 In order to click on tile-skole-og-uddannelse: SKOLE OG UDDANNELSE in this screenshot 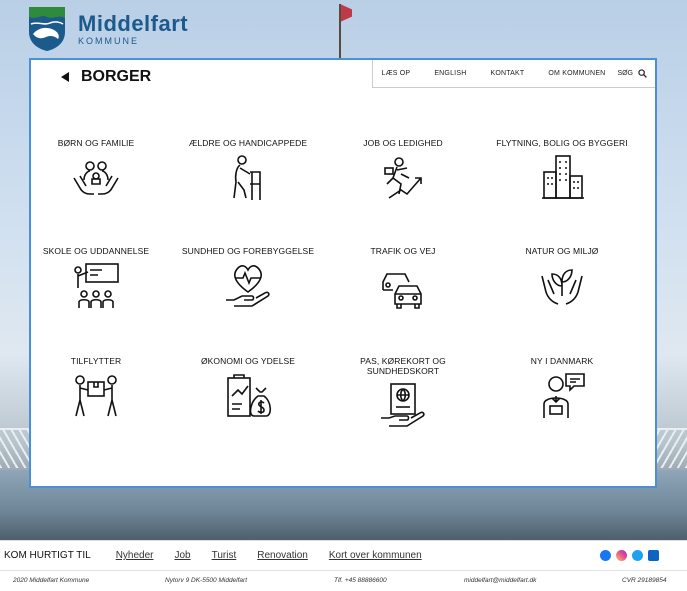, I will do `click(96, 278)`.